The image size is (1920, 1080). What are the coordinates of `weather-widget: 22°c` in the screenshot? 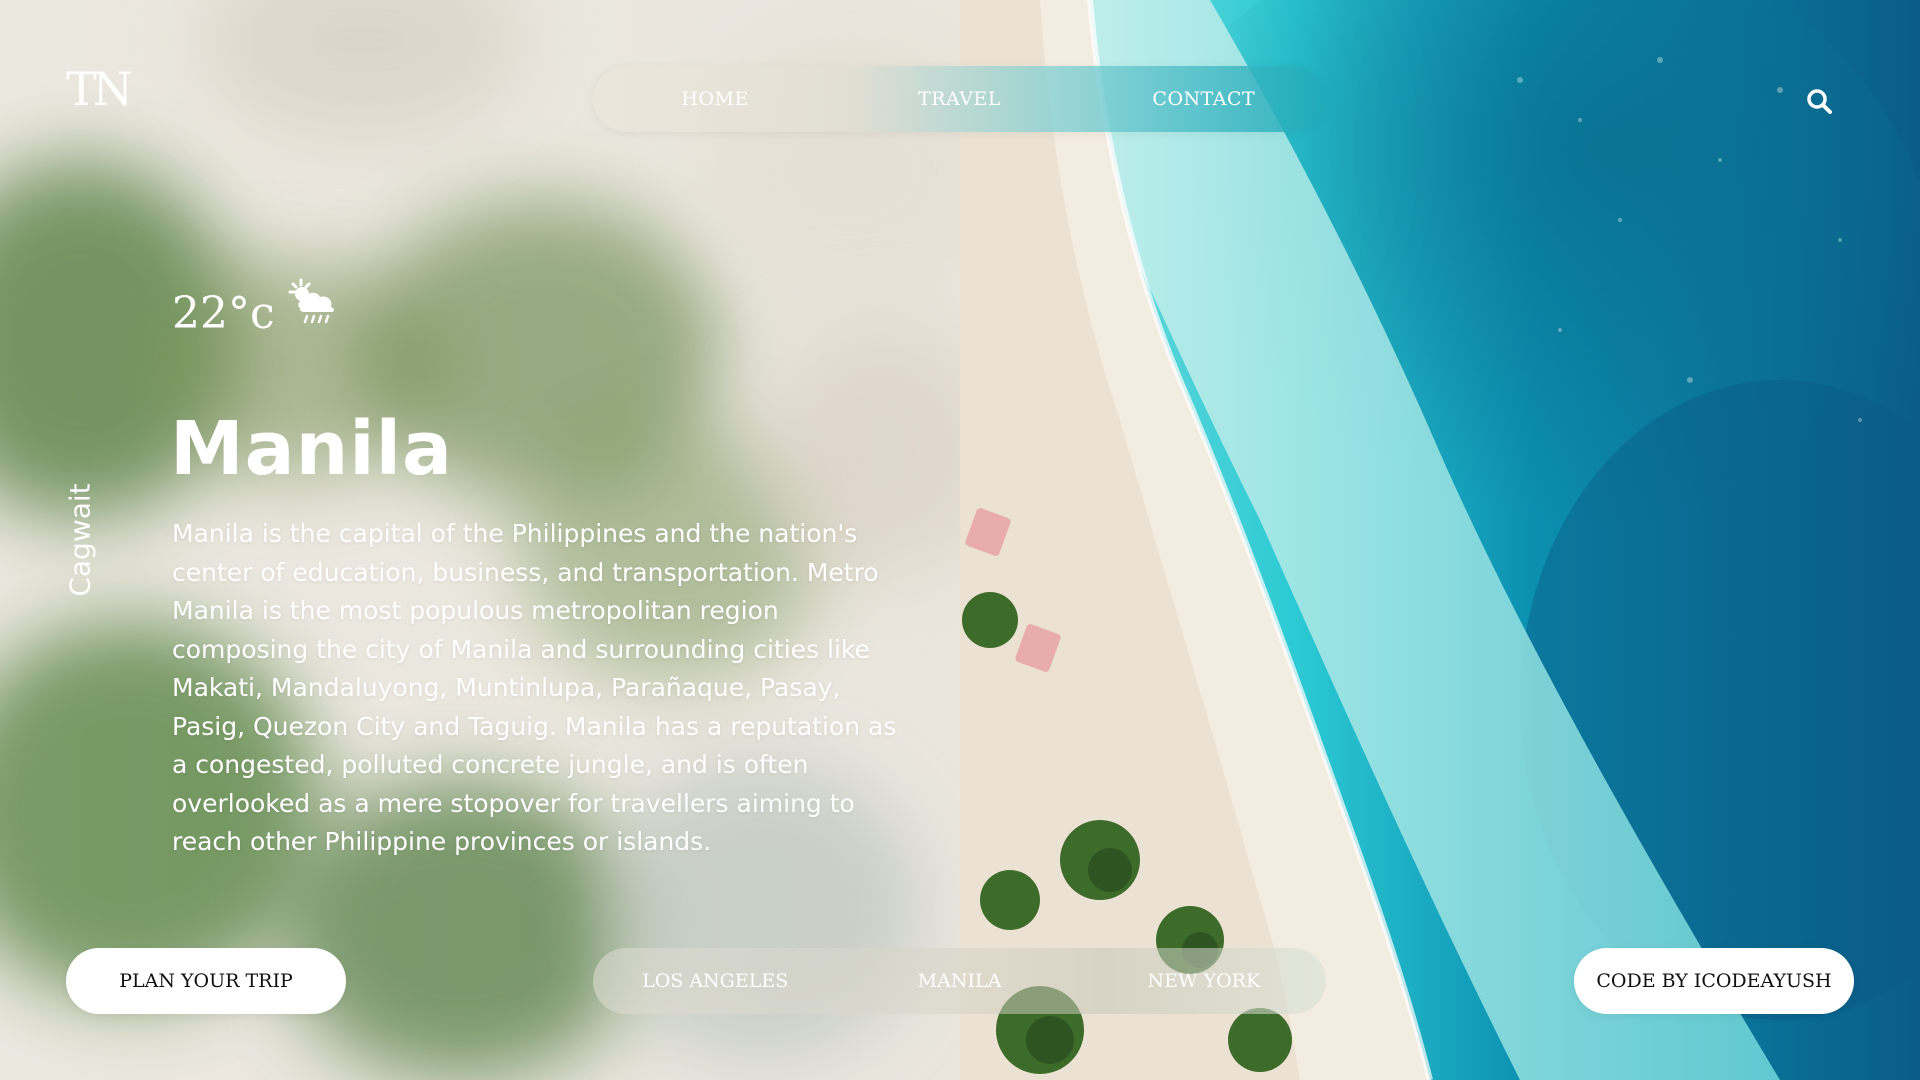 It's located at (255, 307).